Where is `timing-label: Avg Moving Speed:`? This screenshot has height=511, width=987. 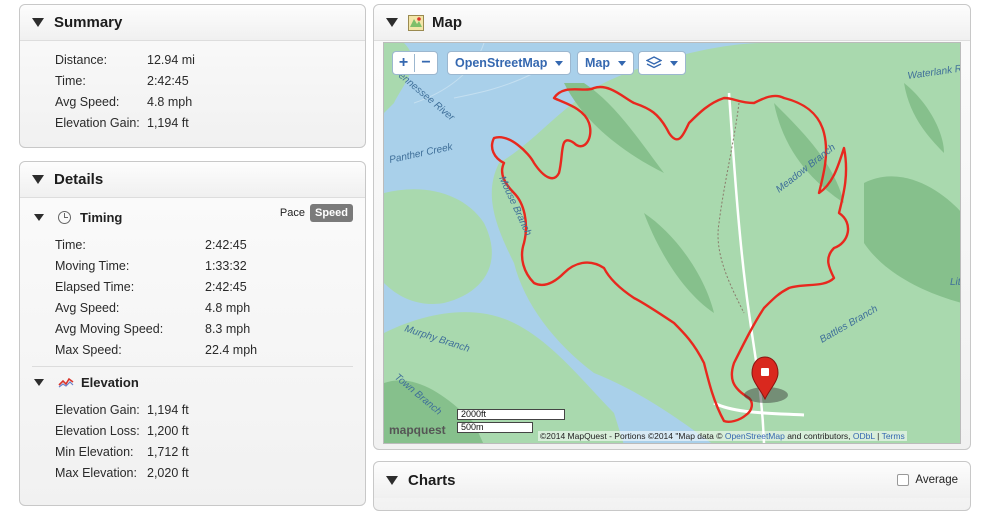 timing-label: Avg Moving Speed: is located at coordinates (109, 328).